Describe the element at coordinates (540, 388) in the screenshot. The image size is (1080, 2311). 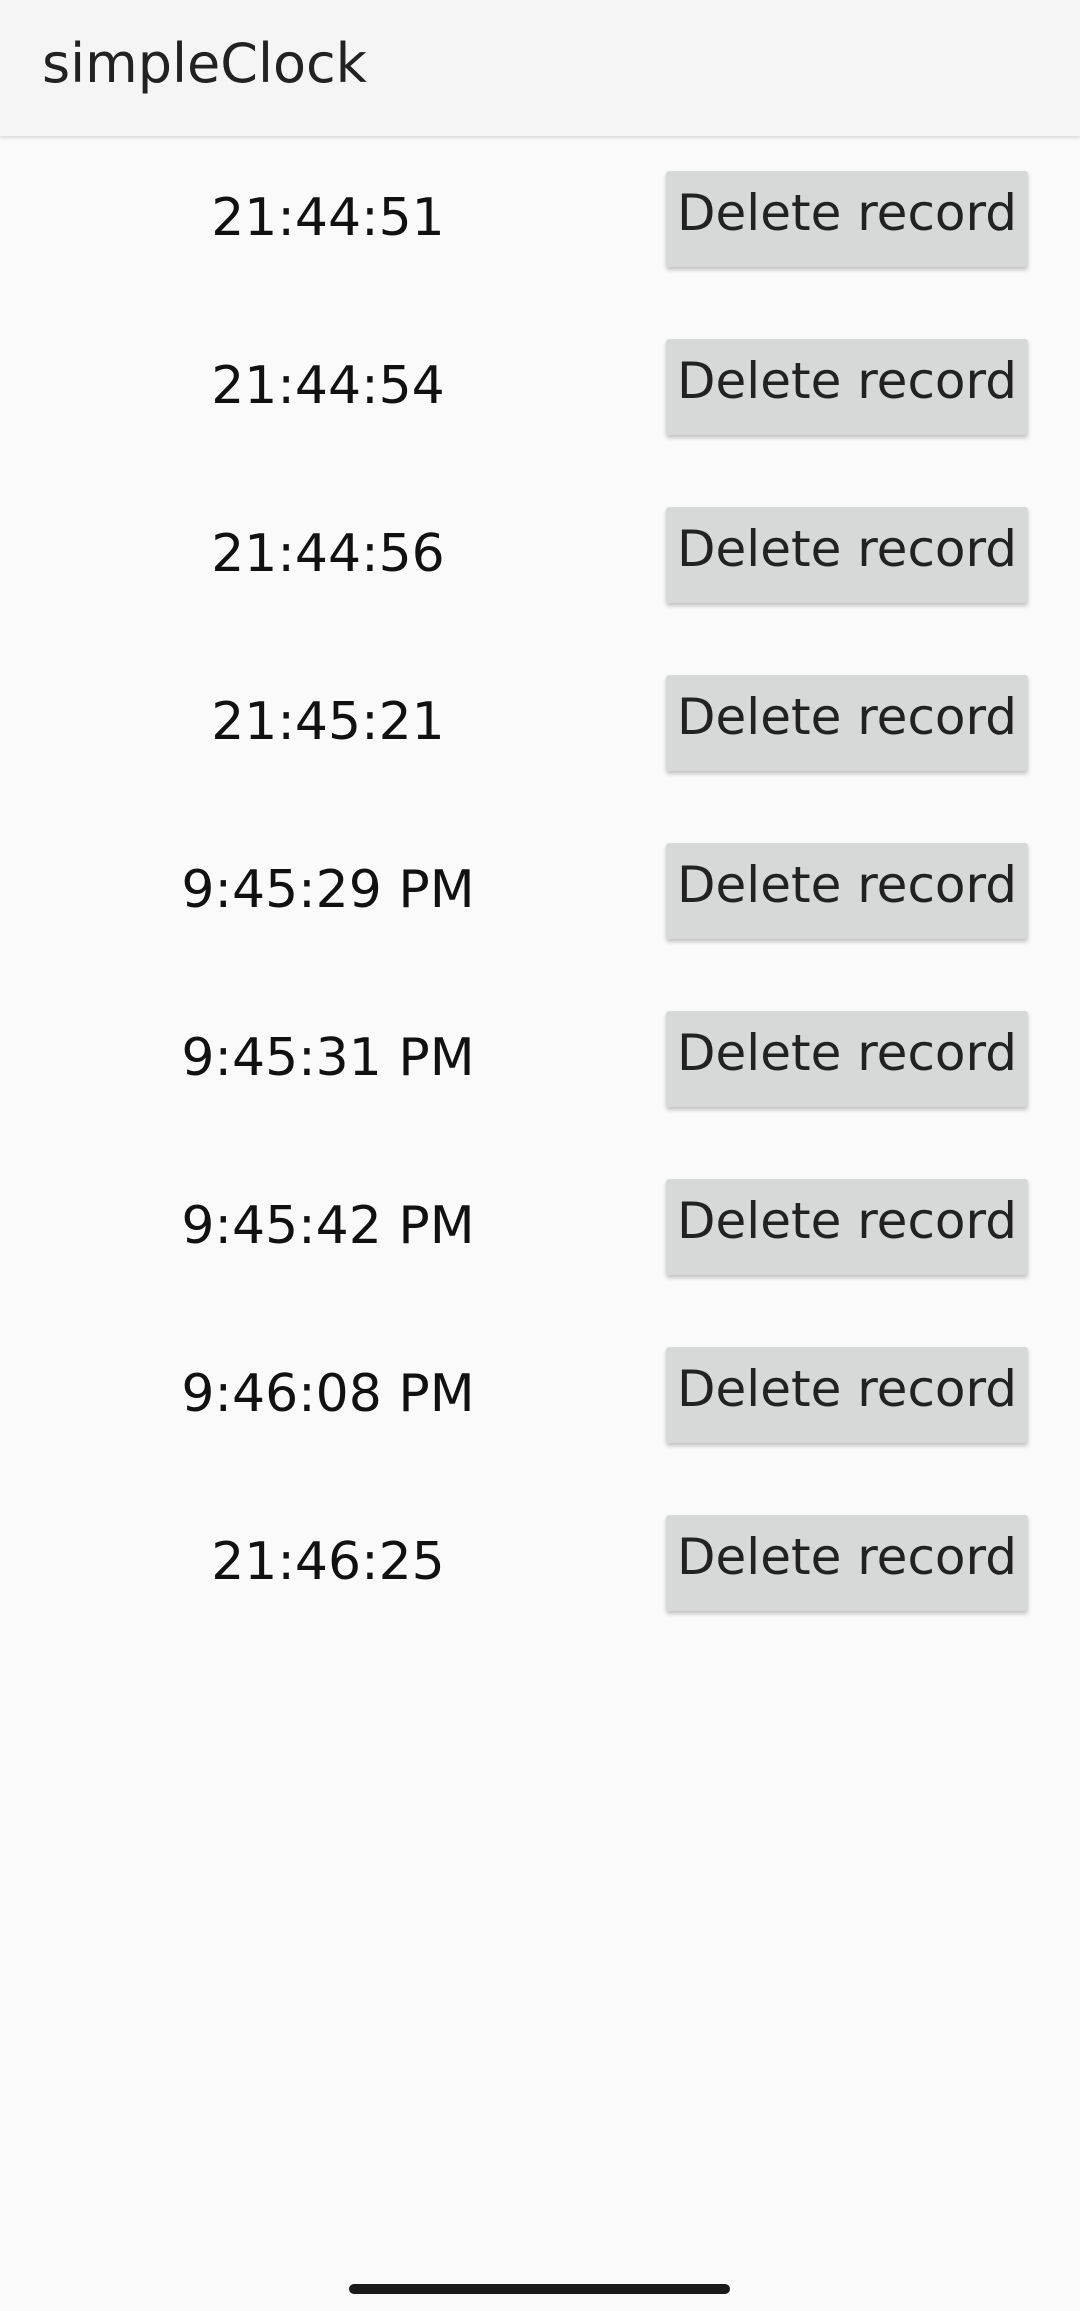
I see `record-row: 21:44:54 Delete record` at that location.